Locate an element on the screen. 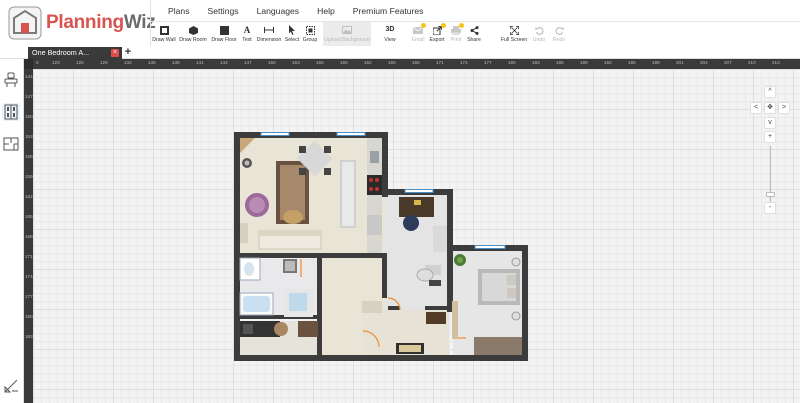 This screenshot has height=403, width=800. pan-right-button: > is located at coordinates (784, 108).